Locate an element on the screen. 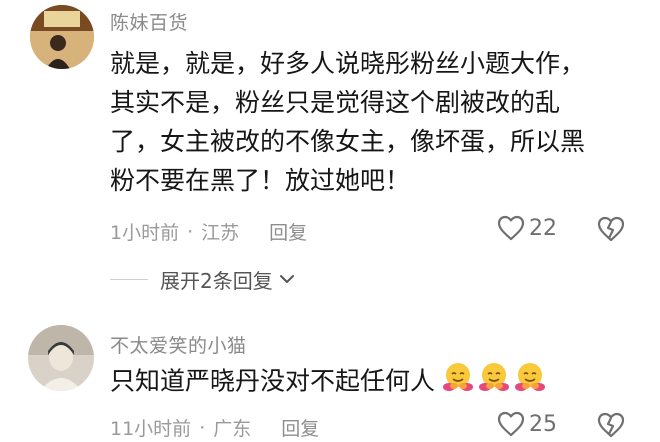  like-count: 22 is located at coordinates (543, 228).